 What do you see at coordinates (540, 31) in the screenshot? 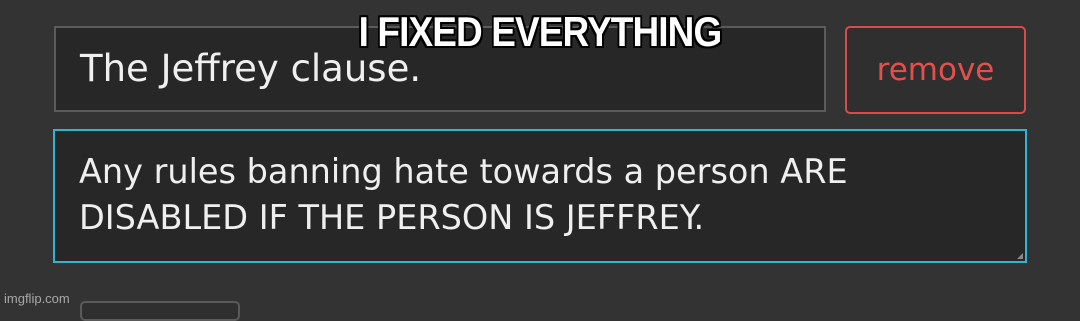
I see `meme-caption: I FIXED EVERYTHING` at bounding box center [540, 31].